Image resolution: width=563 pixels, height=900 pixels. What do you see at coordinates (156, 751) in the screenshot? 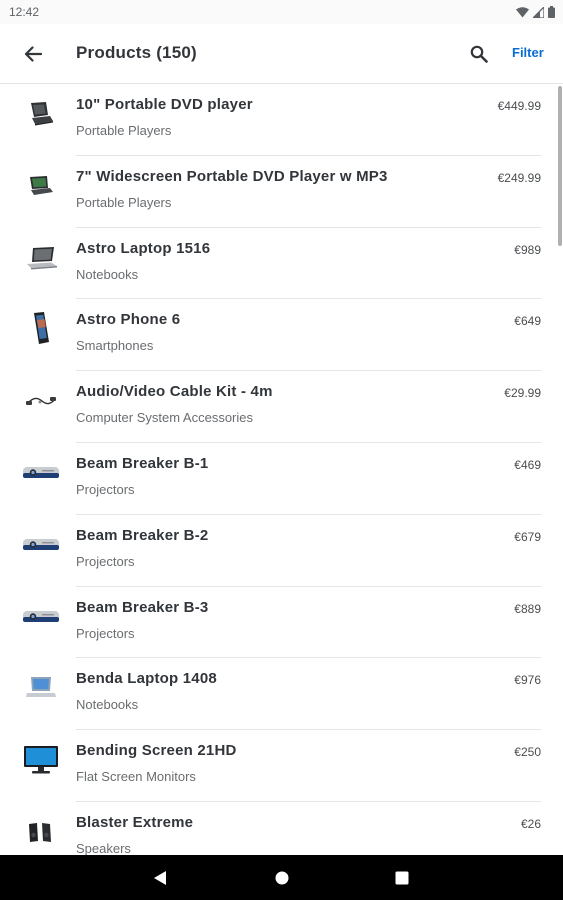
I see `product-name: Bending Screen 21HD` at bounding box center [156, 751].